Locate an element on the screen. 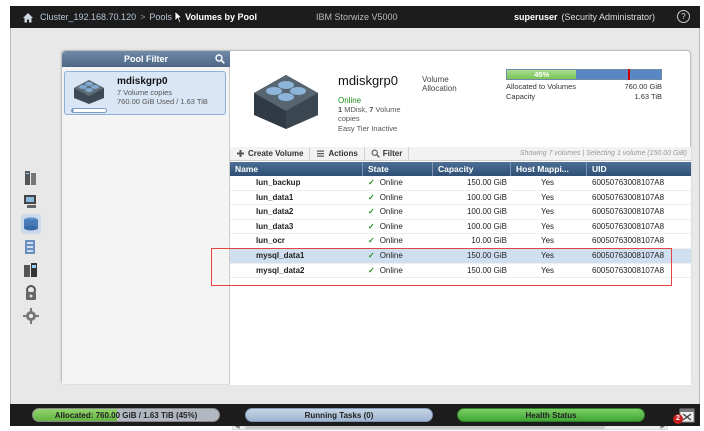  breadcrumb-pools: Pools is located at coordinates (160, 17).